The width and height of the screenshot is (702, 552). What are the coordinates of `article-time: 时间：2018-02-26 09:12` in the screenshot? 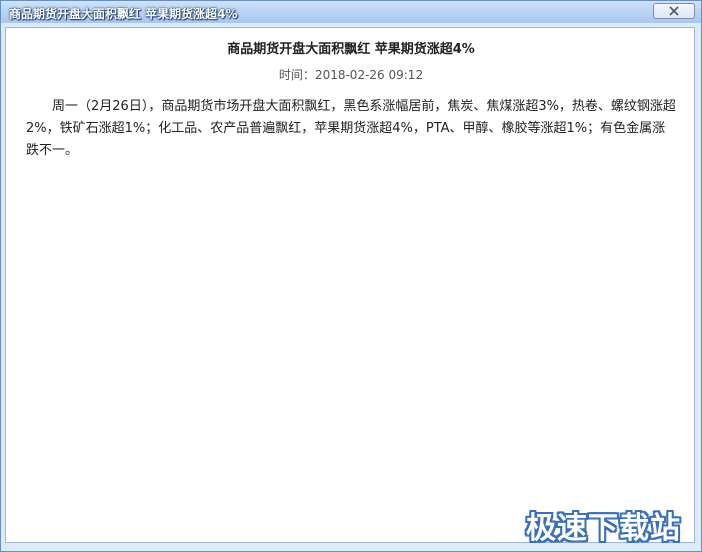 It's located at (351, 74).